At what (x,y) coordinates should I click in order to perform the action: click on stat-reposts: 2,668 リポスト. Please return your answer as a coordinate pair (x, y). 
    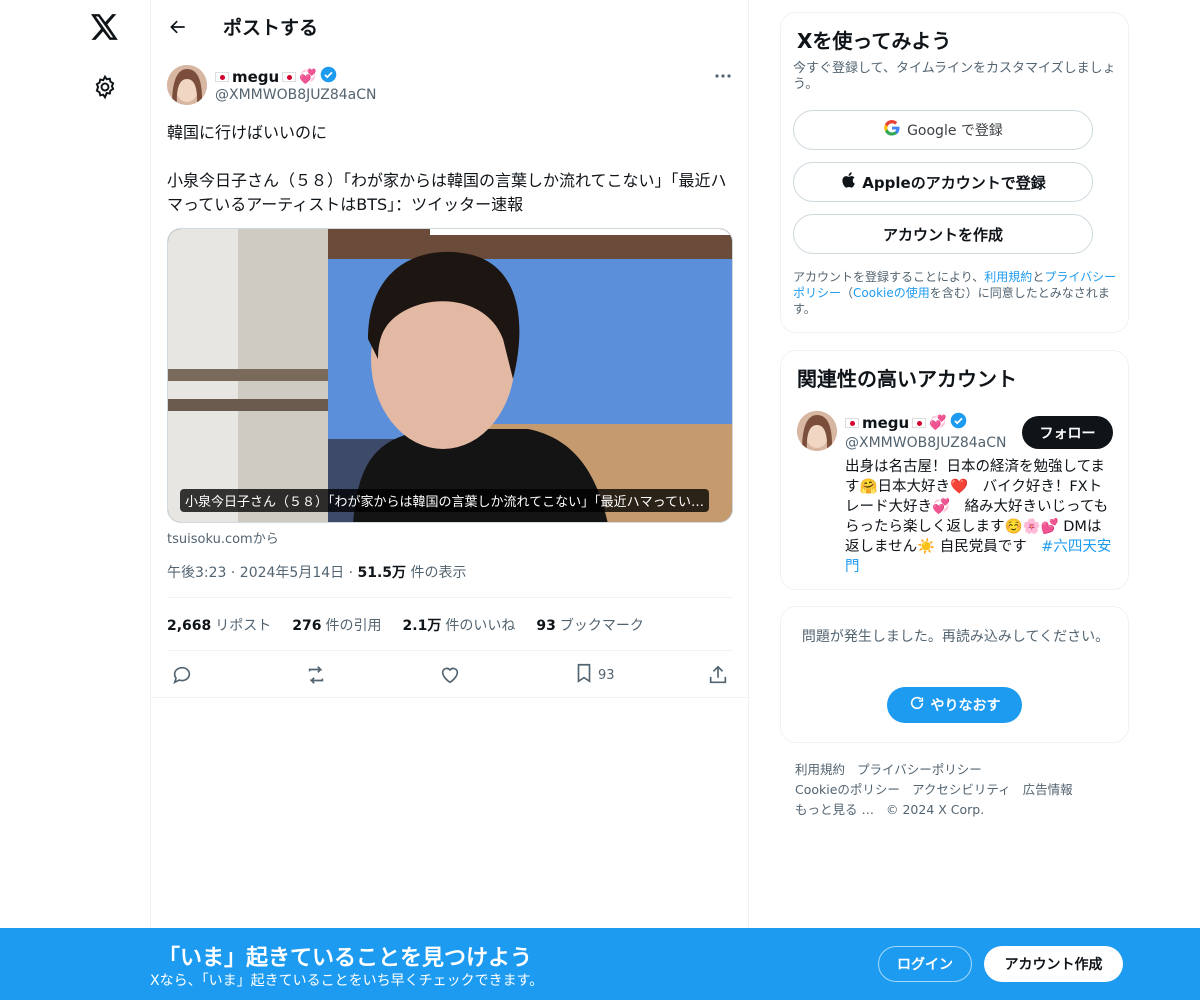
    Looking at the image, I should click on (219, 625).